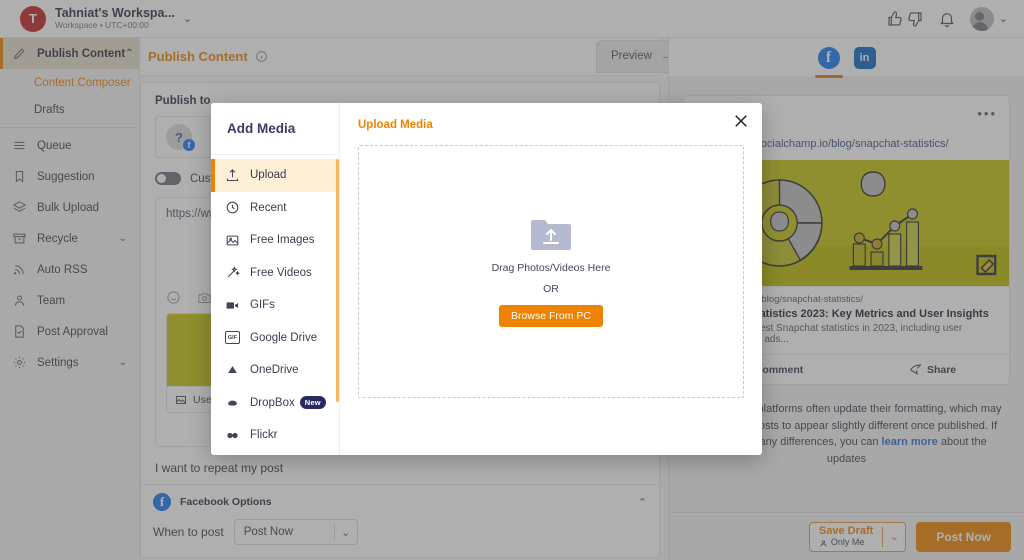 The height and width of the screenshot is (560, 1024). What do you see at coordinates (551, 289) in the screenshot?
I see `dropzone-or: OR` at bounding box center [551, 289].